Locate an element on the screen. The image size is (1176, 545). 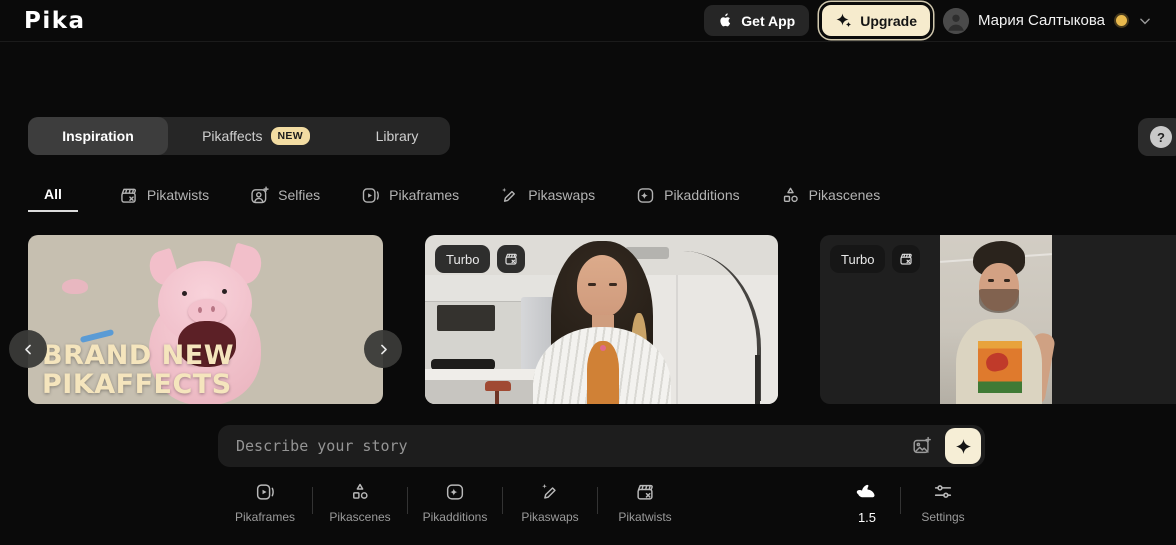
carousel-prev-button is located at coordinates (28, 349).